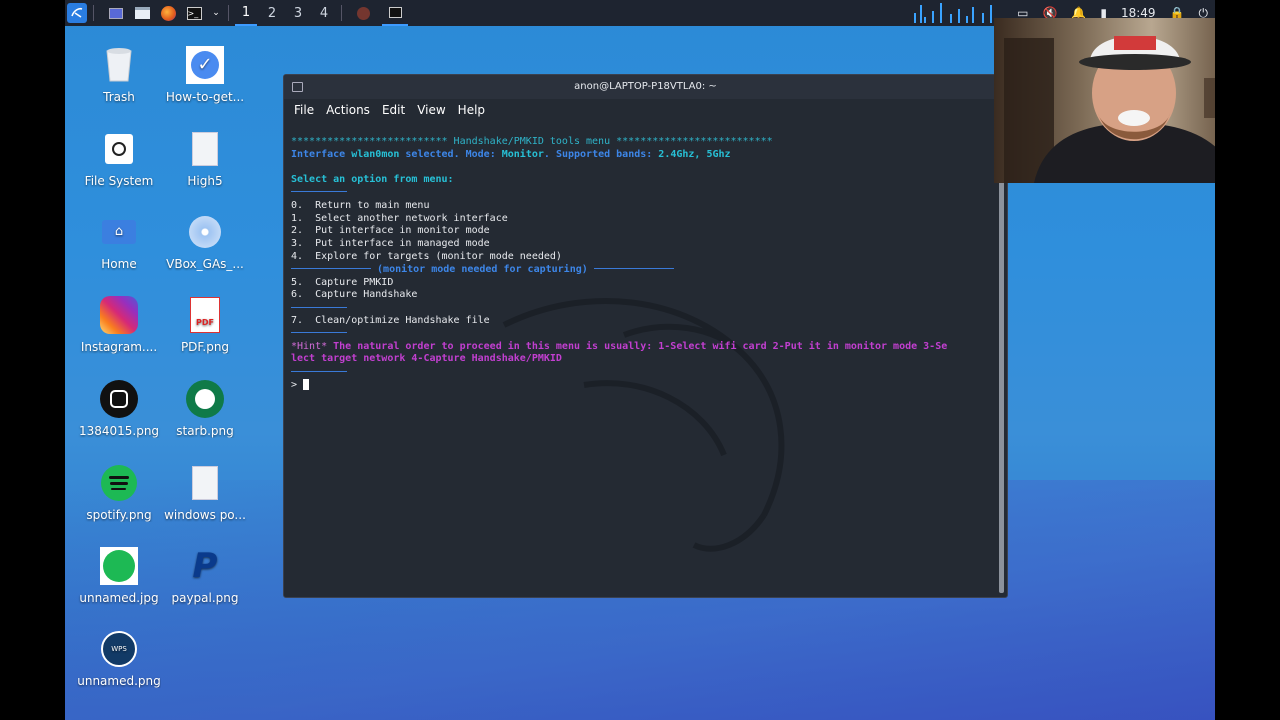 This screenshot has width=1280, height=720. I want to click on menu-option-7: 7. Clean/optimize Handshake file, so click(390, 320).